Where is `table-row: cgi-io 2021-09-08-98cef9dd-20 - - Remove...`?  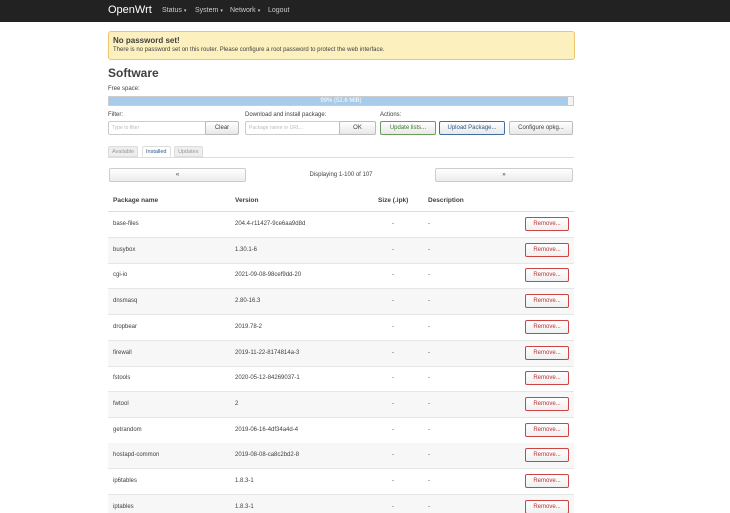
table-row: cgi-io 2021-09-08-98cef9dd-20 - - Remove... is located at coordinates (341, 276).